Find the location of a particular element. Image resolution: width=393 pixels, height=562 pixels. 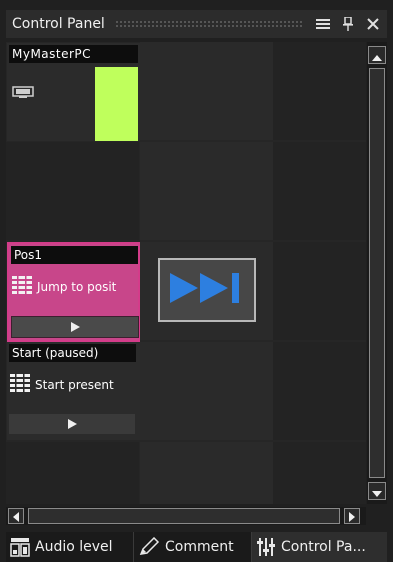

cue-start-play-button is located at coordinates (72, 424).